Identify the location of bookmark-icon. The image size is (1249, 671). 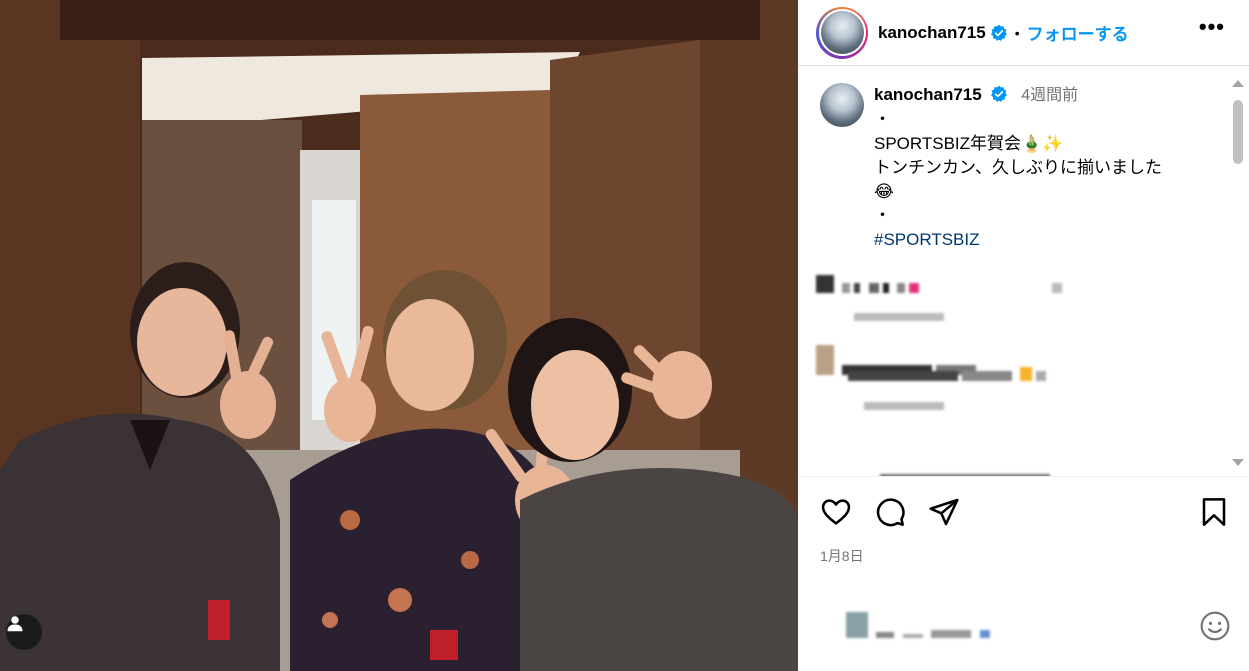
(1214, 512).